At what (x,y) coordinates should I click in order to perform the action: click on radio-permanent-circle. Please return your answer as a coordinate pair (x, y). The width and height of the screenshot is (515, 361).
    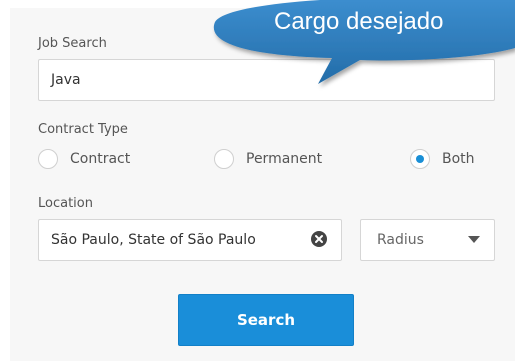
    Looking at the image, I should click on (224, 159).